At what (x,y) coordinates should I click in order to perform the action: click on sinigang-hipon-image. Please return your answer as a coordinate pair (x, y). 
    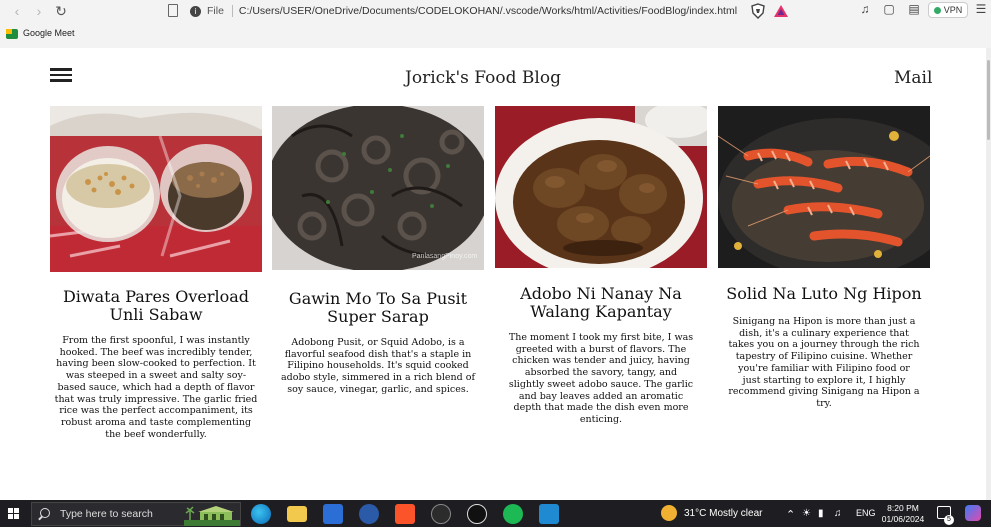
    Looking at the image, I should click on (824, 187).